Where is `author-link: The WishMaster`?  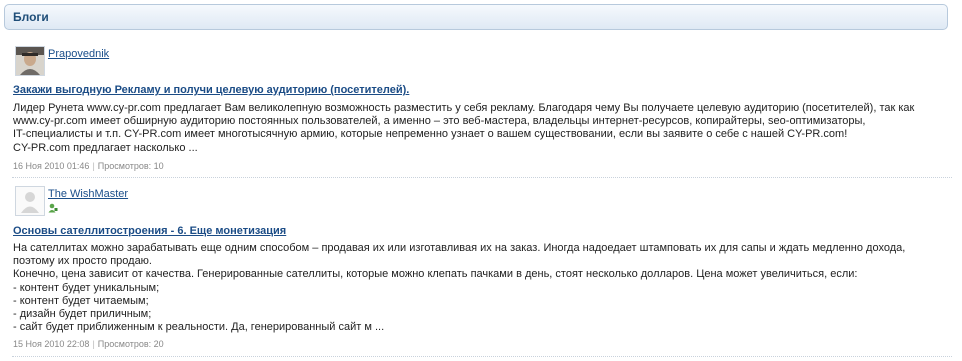 author-link: The WishMaster is located at coordinates (88, 194).